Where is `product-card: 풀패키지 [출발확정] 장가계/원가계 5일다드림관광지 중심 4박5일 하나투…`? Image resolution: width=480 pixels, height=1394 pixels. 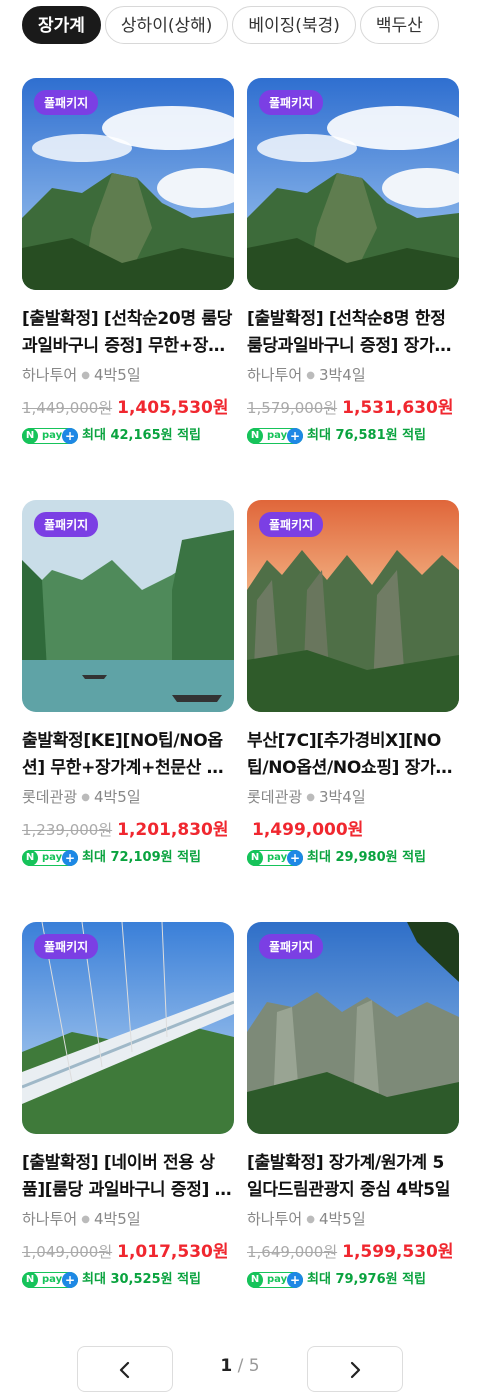
product-card: 풀패키지 [출발확정] 장가계/원가계 5일다드림관광지 중심 4박5일 하나투… is located at coordinates (353, 1106).